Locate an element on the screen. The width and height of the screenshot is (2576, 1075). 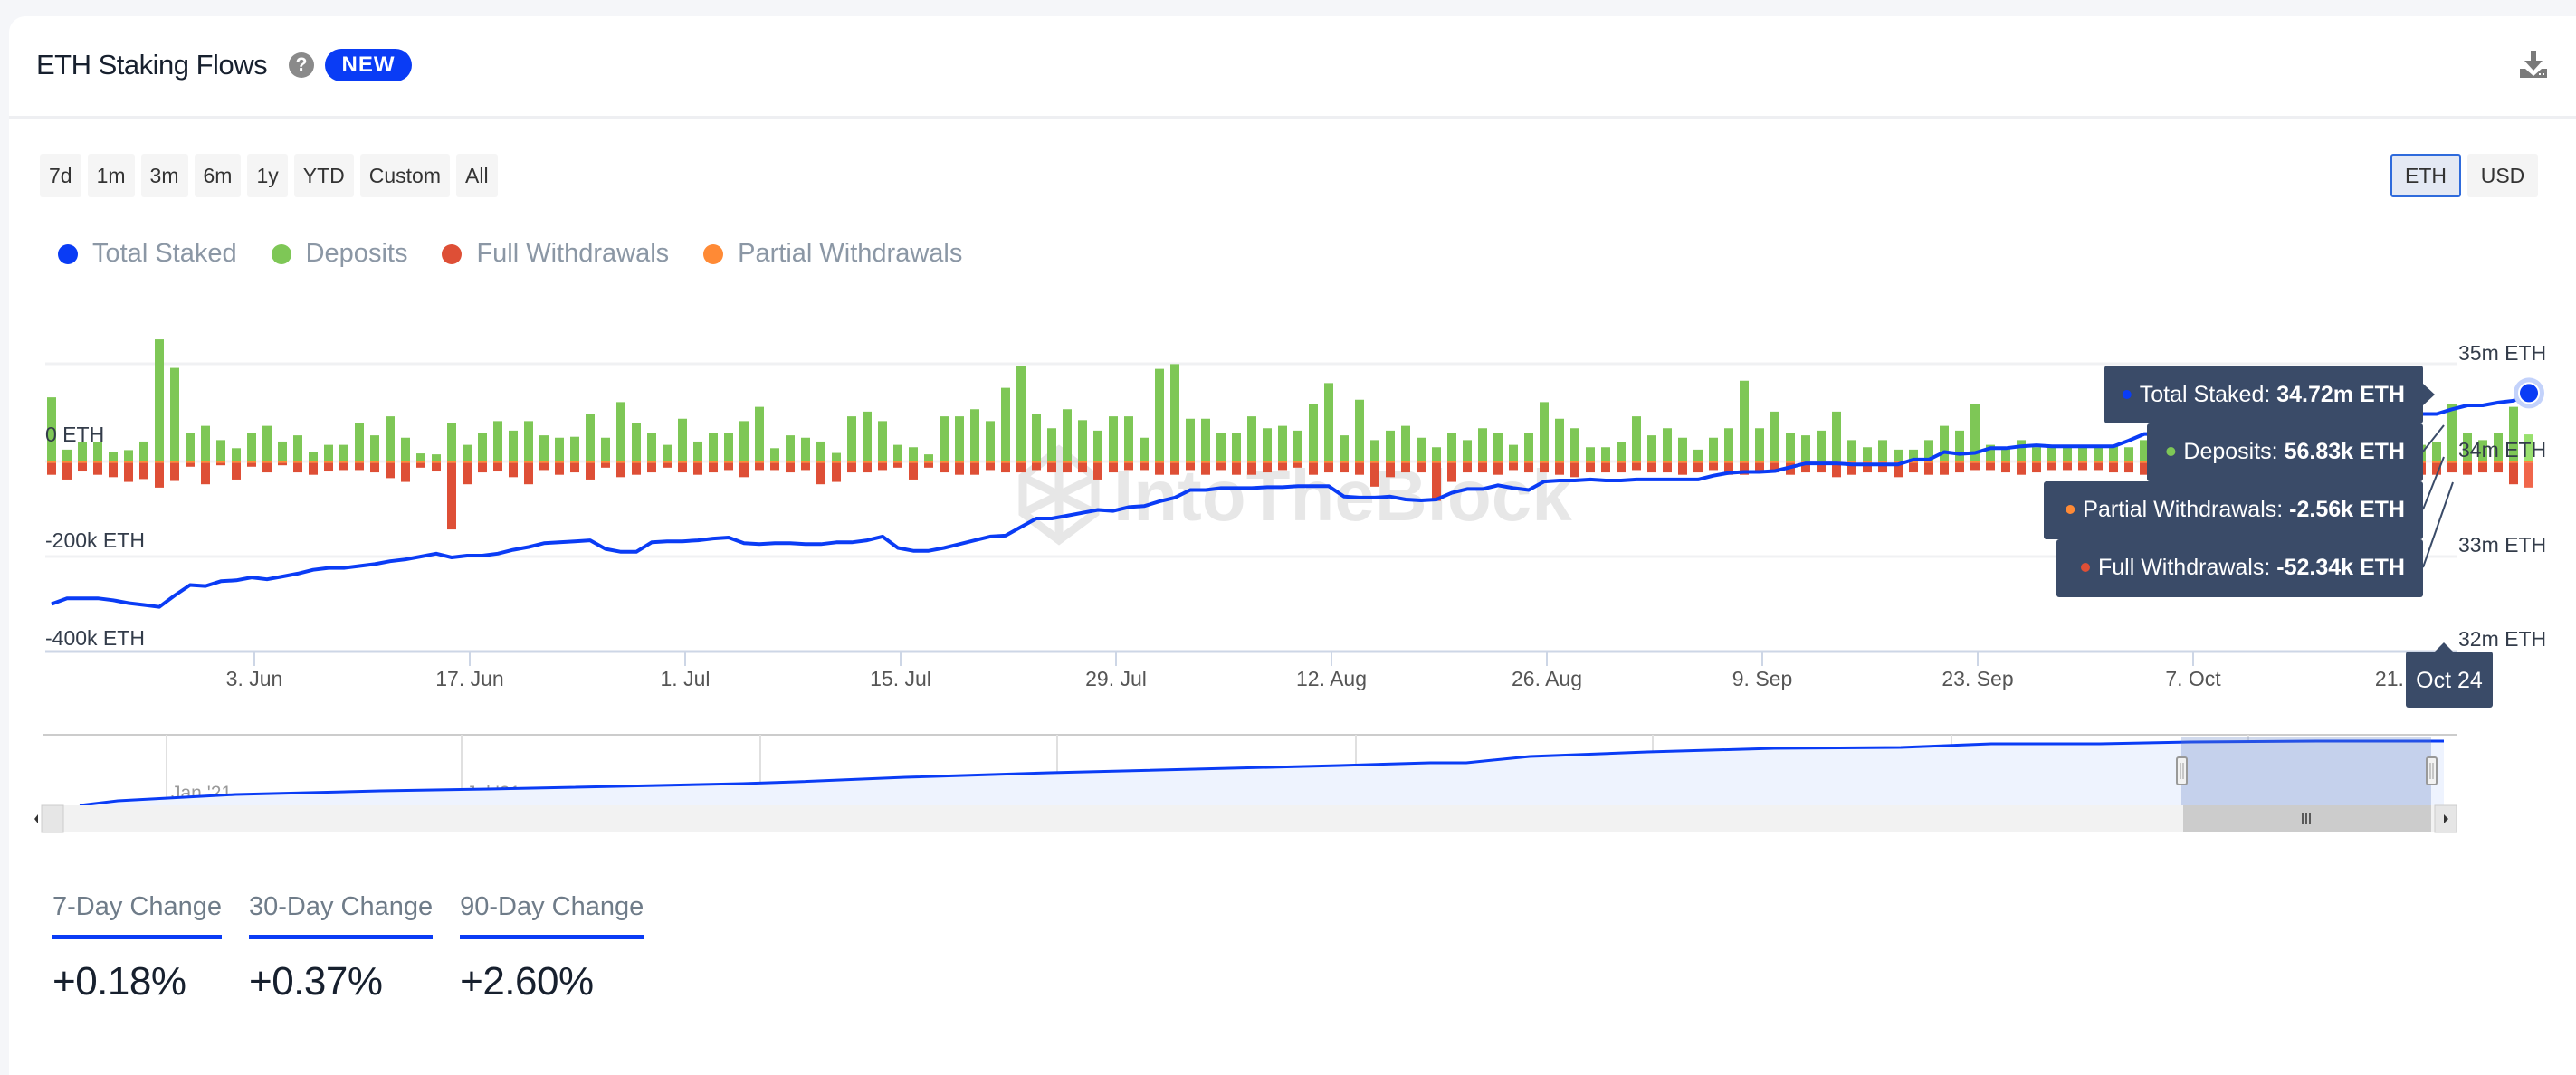
stat-90-day: 90-Day Change +2.60% is located at coordinates (552, 948).